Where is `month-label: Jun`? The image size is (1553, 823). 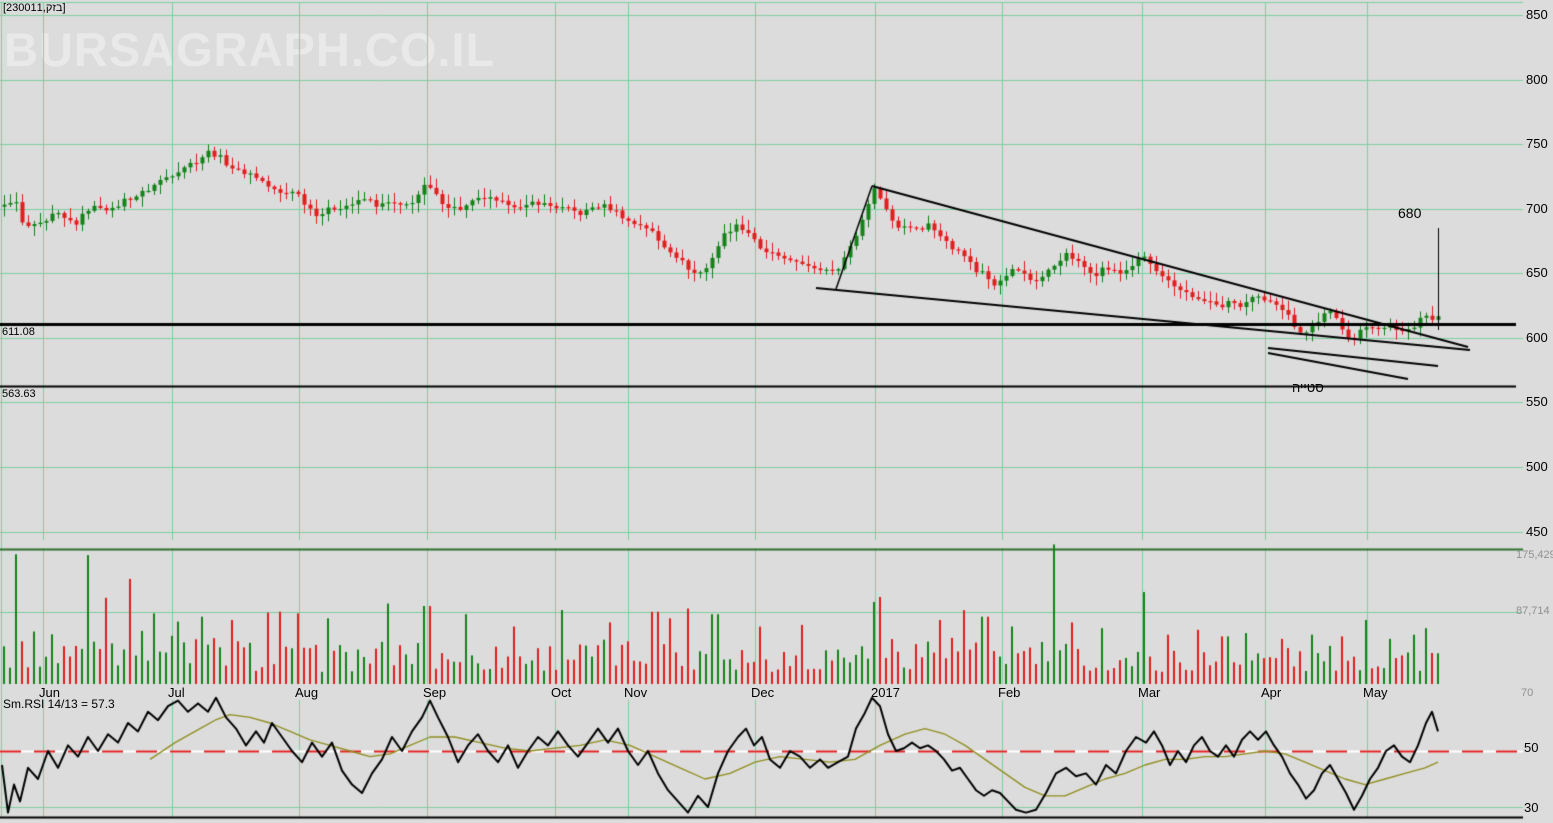 month-label: Jun is located at coordinates (49, 692).